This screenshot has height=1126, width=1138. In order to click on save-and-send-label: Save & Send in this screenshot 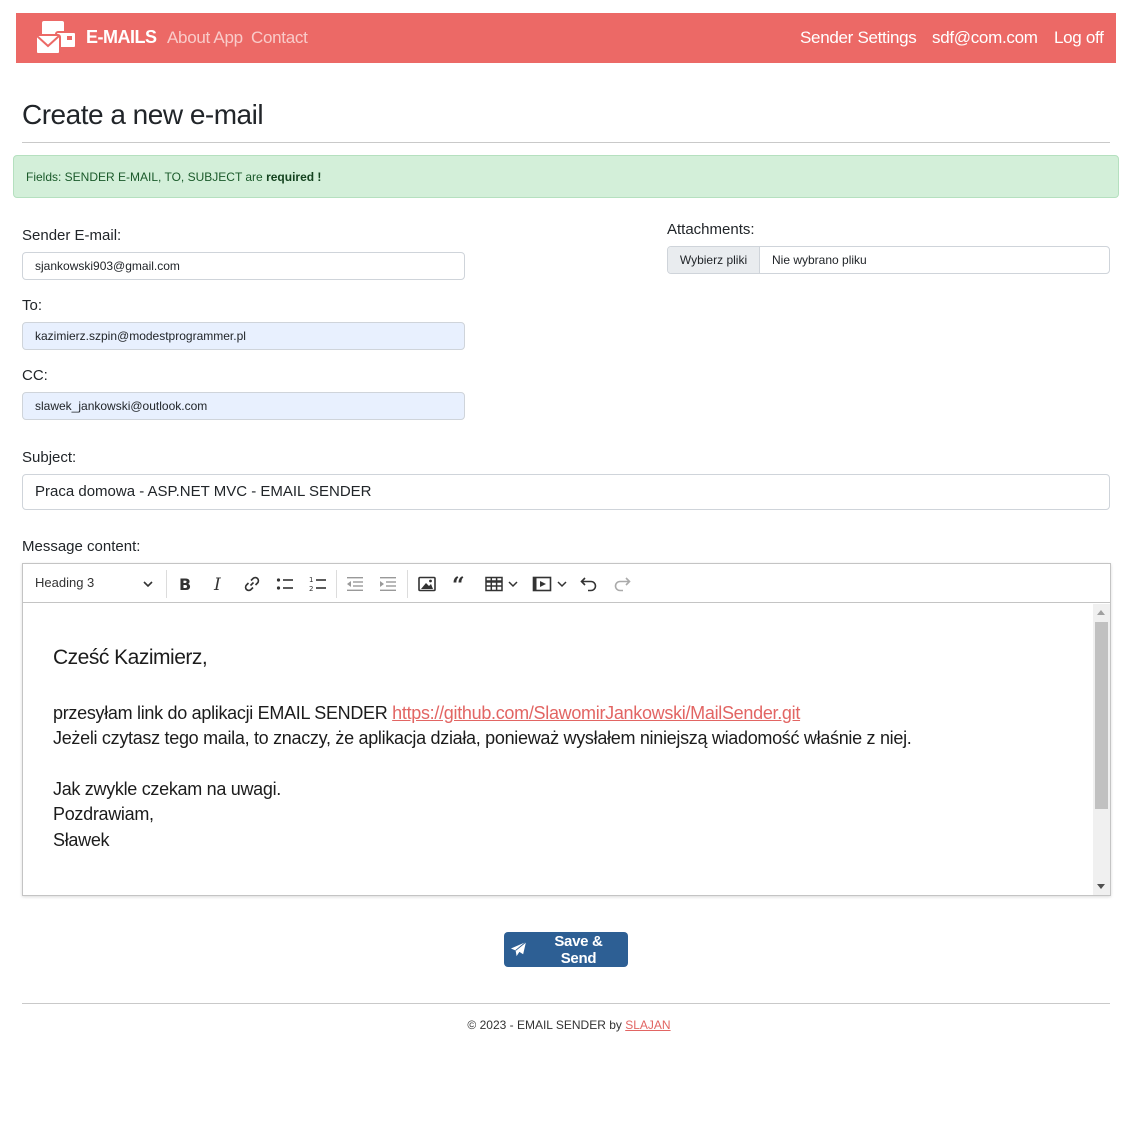, I will do `click(578, 949)`.